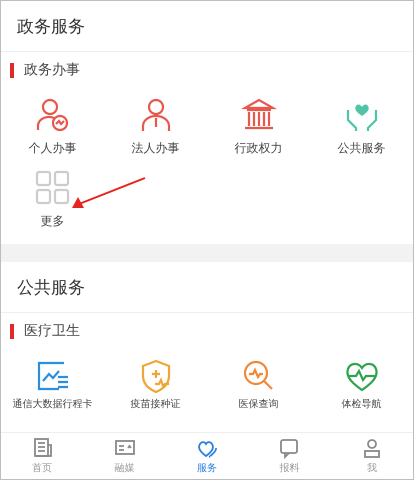 The height and width of the screenshot is (480, 414). Describe the element at coordinates (289, 448) in the screenshot. I see `chat-icon` at that location.